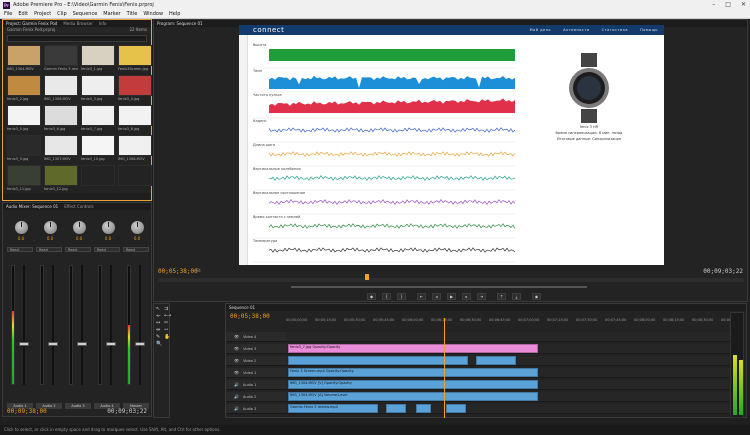  Describe the element at coordinates (24, 118) in the screenshot. I see `project-thumbnail: fenix3_5.jpg` at that location.